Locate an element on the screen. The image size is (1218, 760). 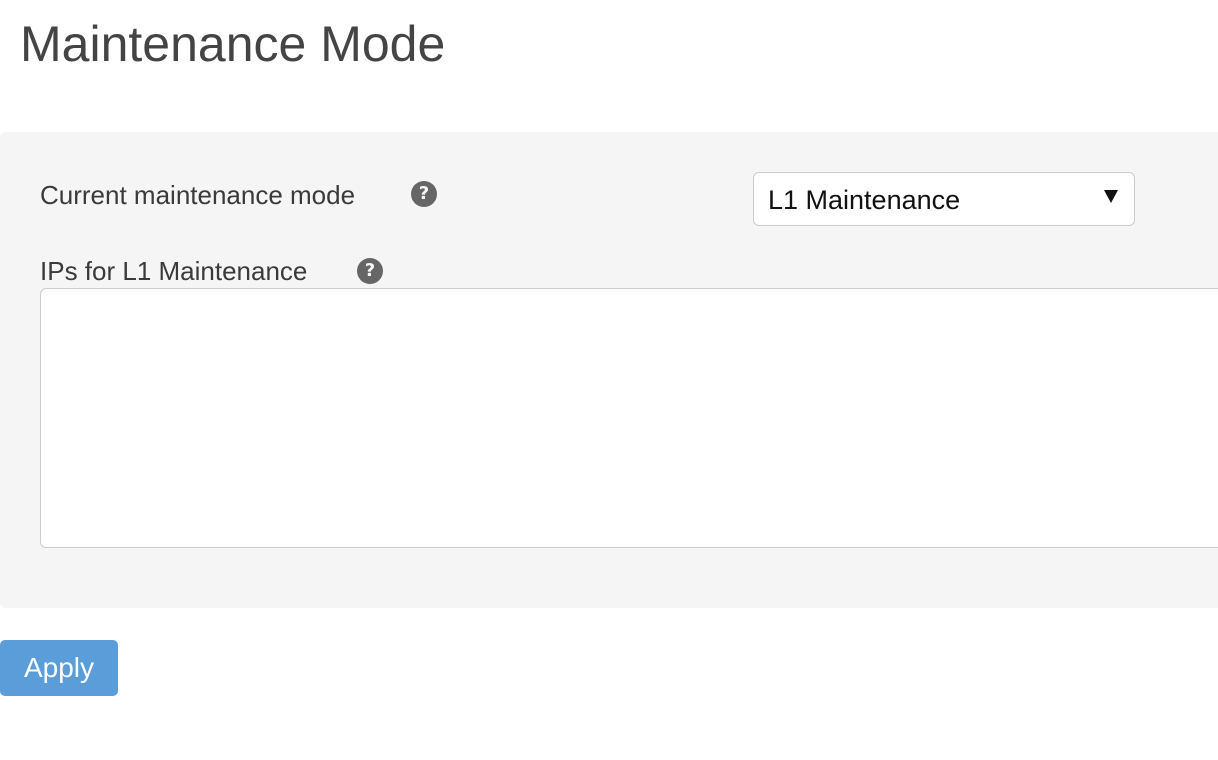
ips-label: IPs for L1 Maintenance is located at coordinates (174, 271).